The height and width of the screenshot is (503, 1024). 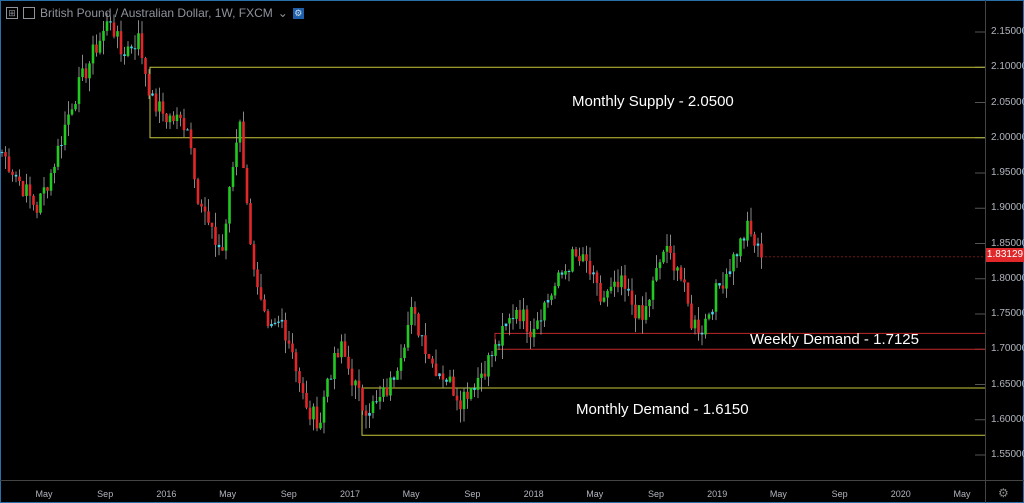 I want to click on y-tick-label: 1.95000, so click(x=1007, y=172).